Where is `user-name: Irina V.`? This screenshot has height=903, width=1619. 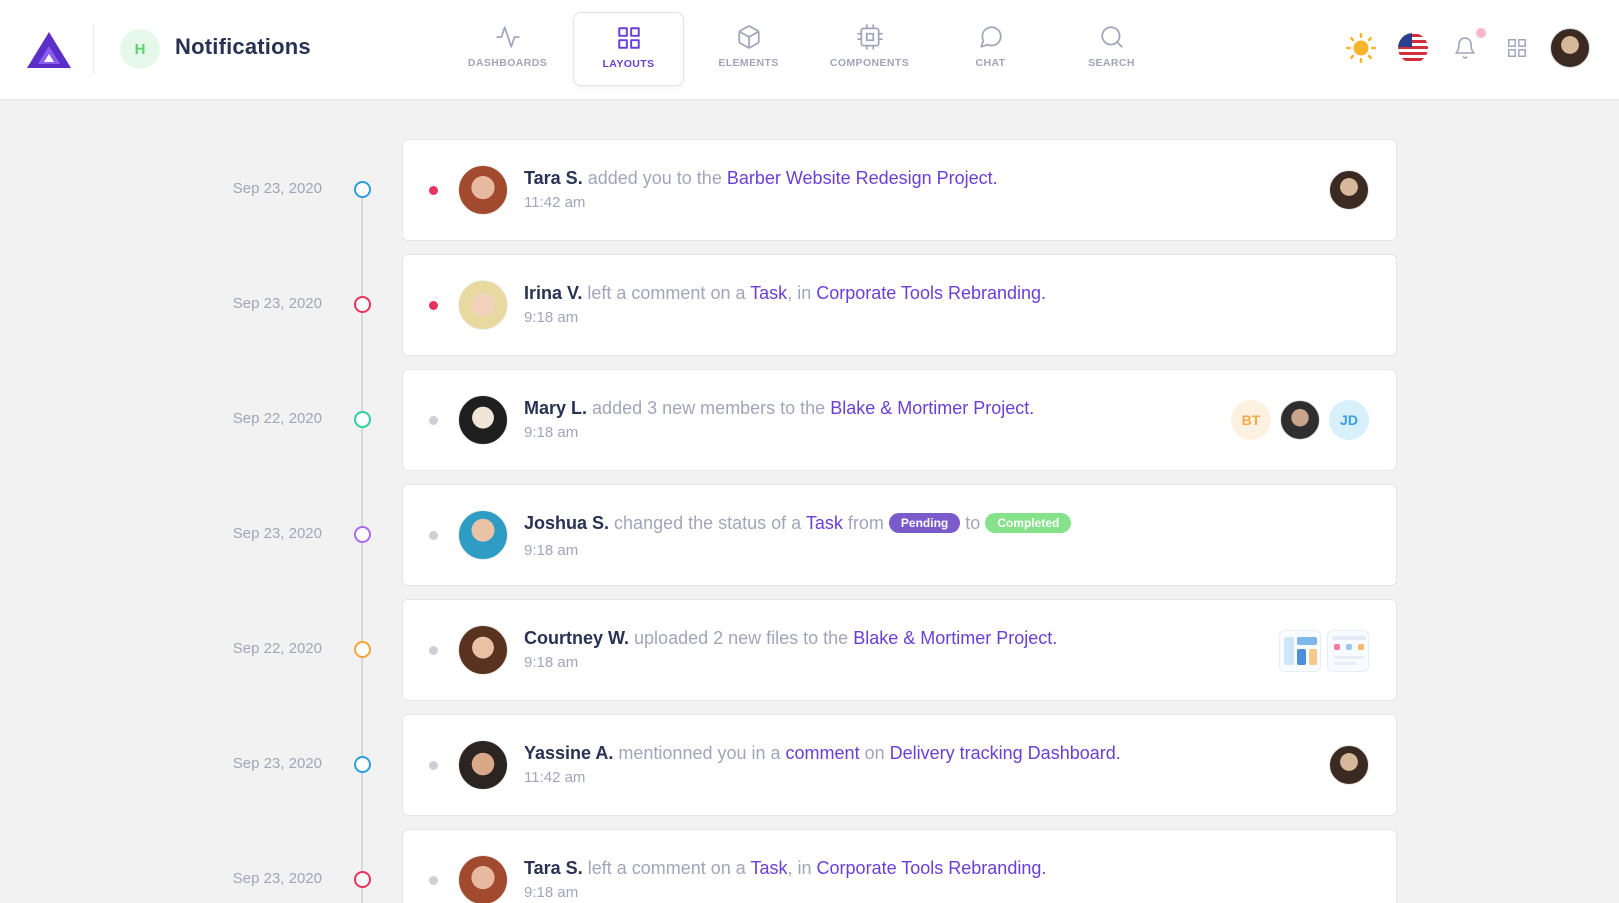
user-name: Irina V. is located at coordinates (553, 293).